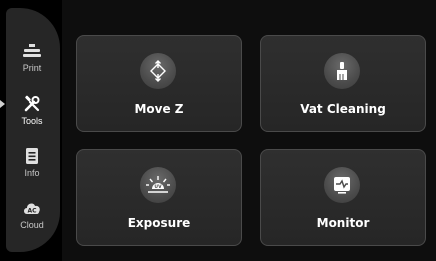  Describe the element at coordinates (32, 121) in the screenshot. I see `sidebar-item-label: Tools` at that location.